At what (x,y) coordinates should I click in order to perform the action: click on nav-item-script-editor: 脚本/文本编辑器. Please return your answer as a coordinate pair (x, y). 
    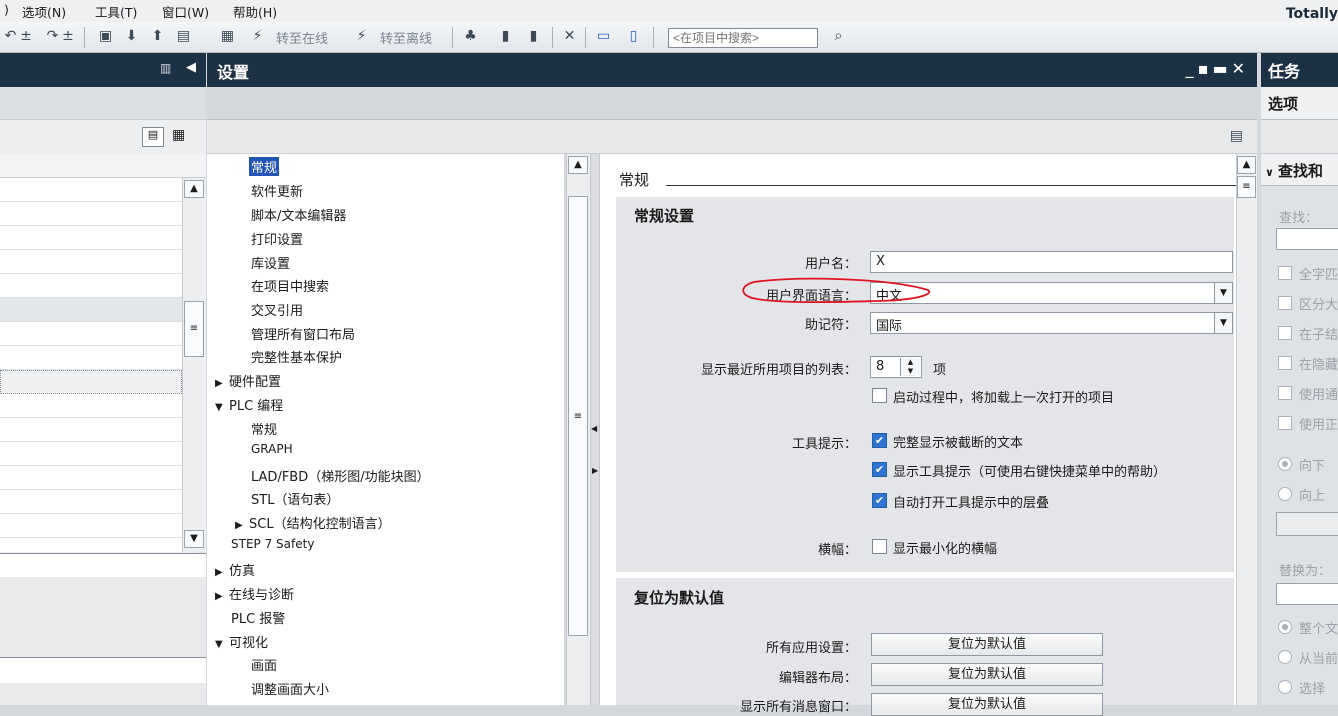
    Looking at the image, I should click on (298, 214).